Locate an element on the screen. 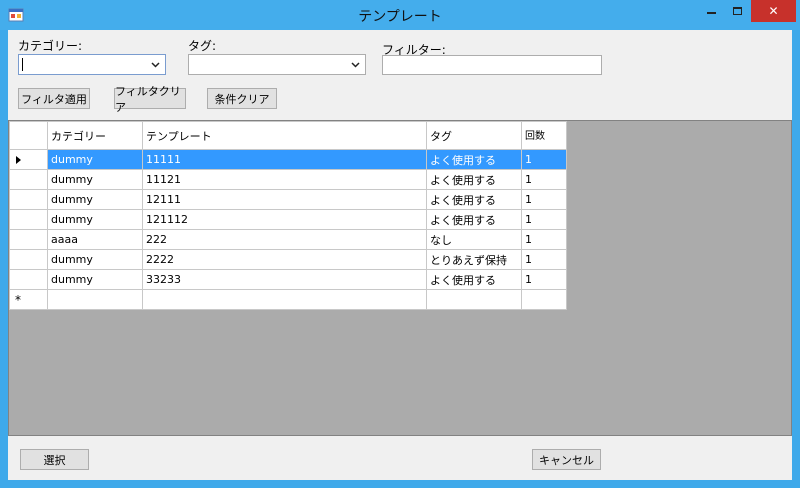 The width and height of the screenshot is (800, 488). table-row: aaaa 222 なし 1 is located at coordinates (288, 239).